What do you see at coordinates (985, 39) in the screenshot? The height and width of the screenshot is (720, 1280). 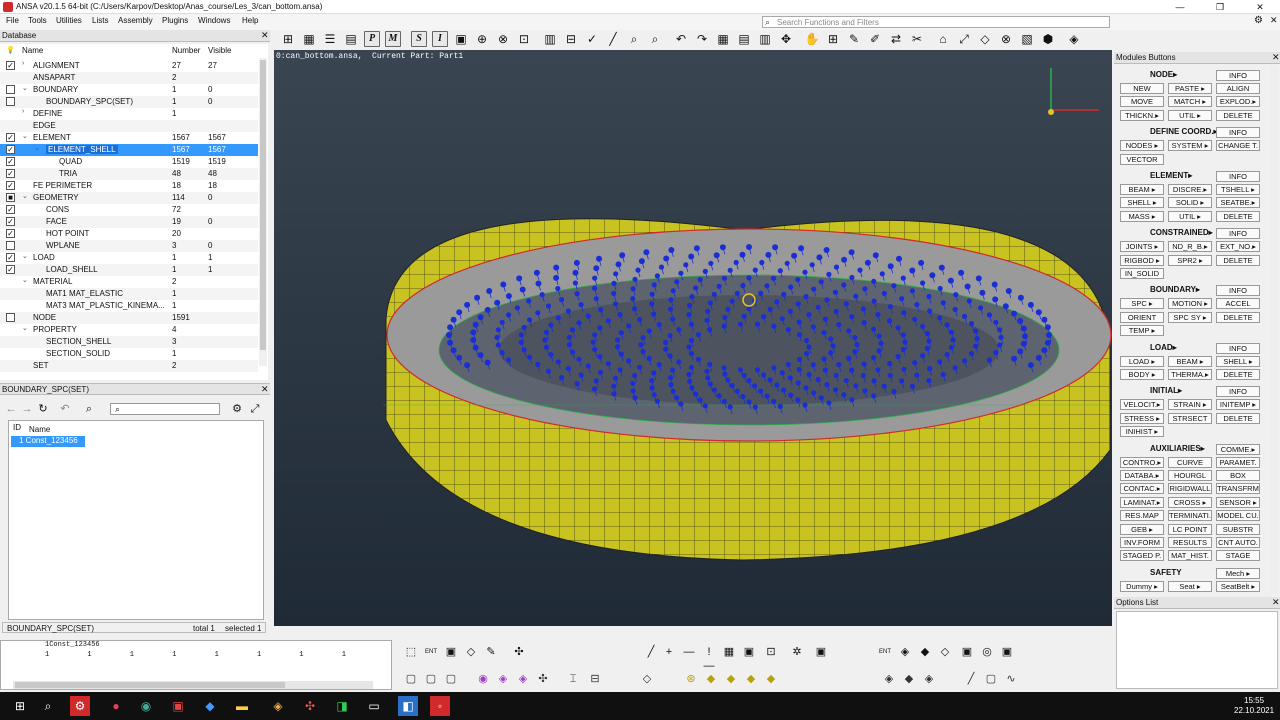 I see `toolbar-tool-icon: ◇` at bounding box center [985, 39].